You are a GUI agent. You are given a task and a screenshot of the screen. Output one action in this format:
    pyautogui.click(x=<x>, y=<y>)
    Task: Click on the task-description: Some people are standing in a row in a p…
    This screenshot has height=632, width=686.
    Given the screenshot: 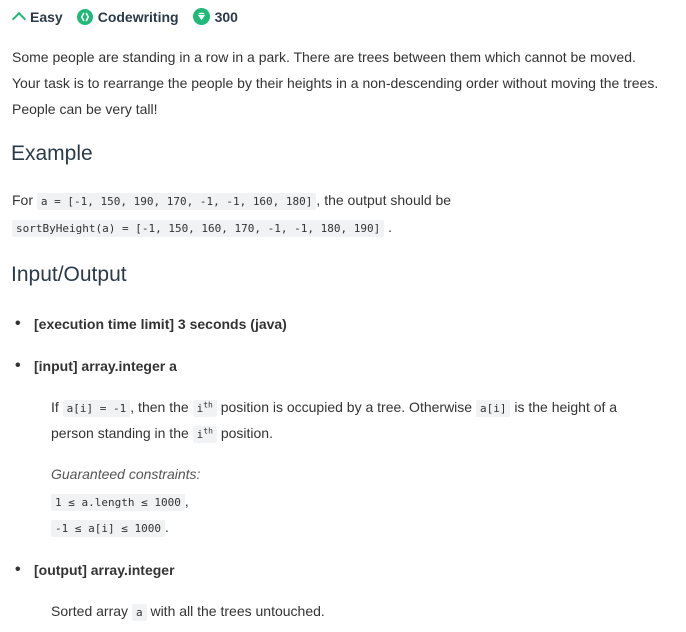 What is the action you would take?
    pyautogui.click(x=347, y=83)
    